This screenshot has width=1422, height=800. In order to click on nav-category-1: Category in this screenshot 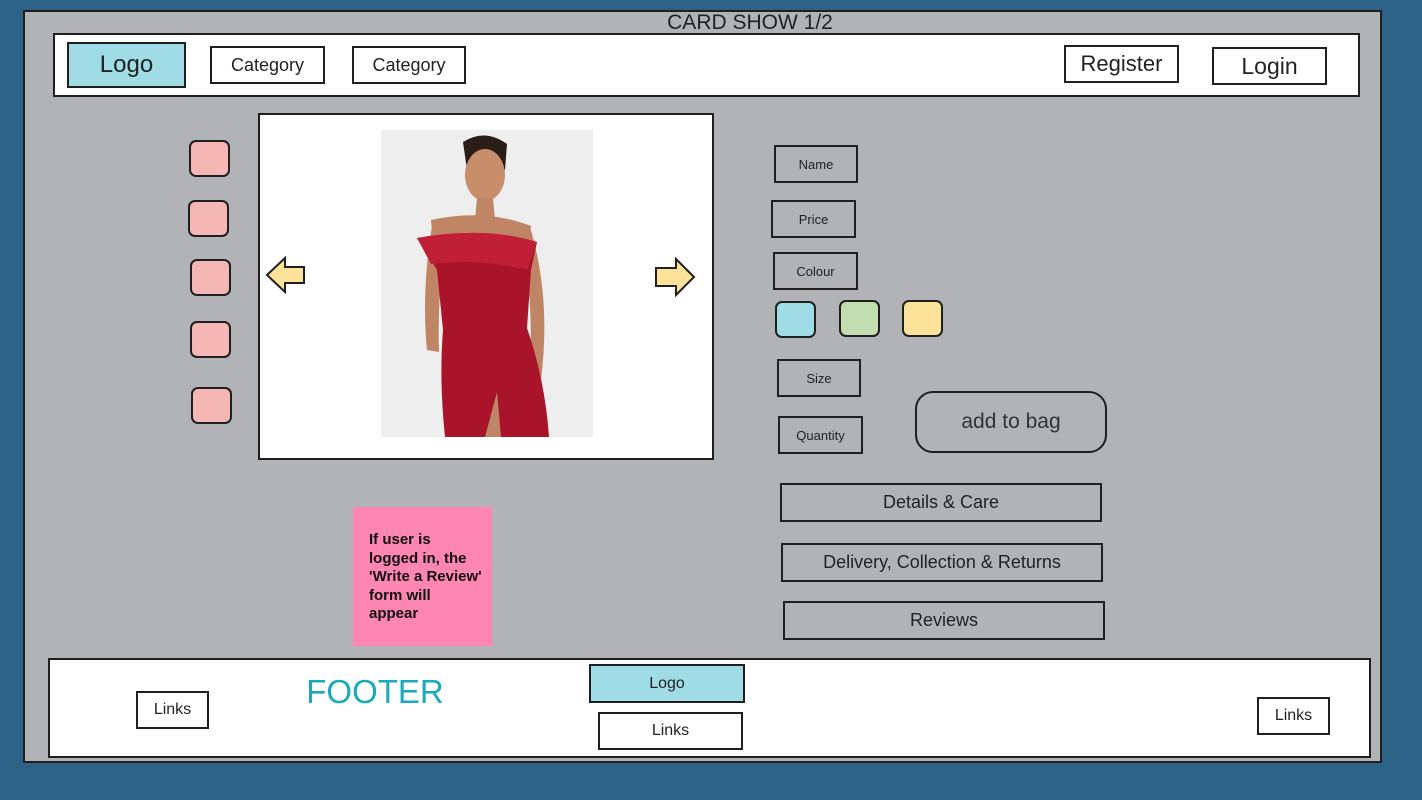, I will do `click(267, 65)`.